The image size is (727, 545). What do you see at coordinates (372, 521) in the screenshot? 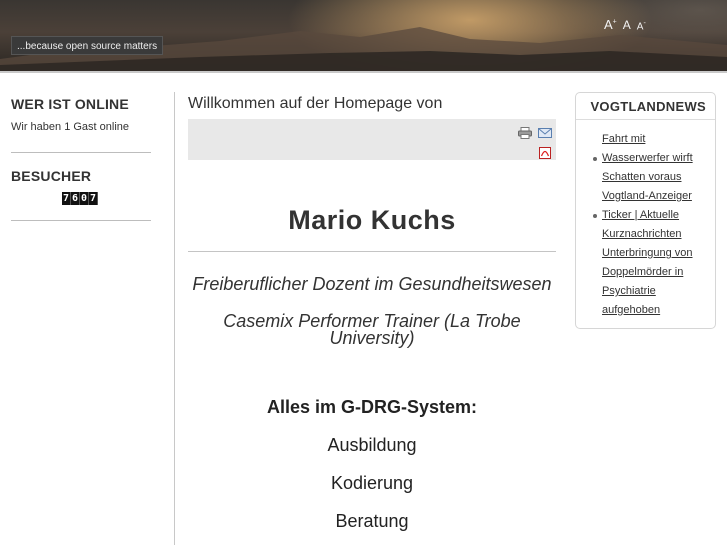
I see `service-item: Beratung` at bounding box center [372, 521].